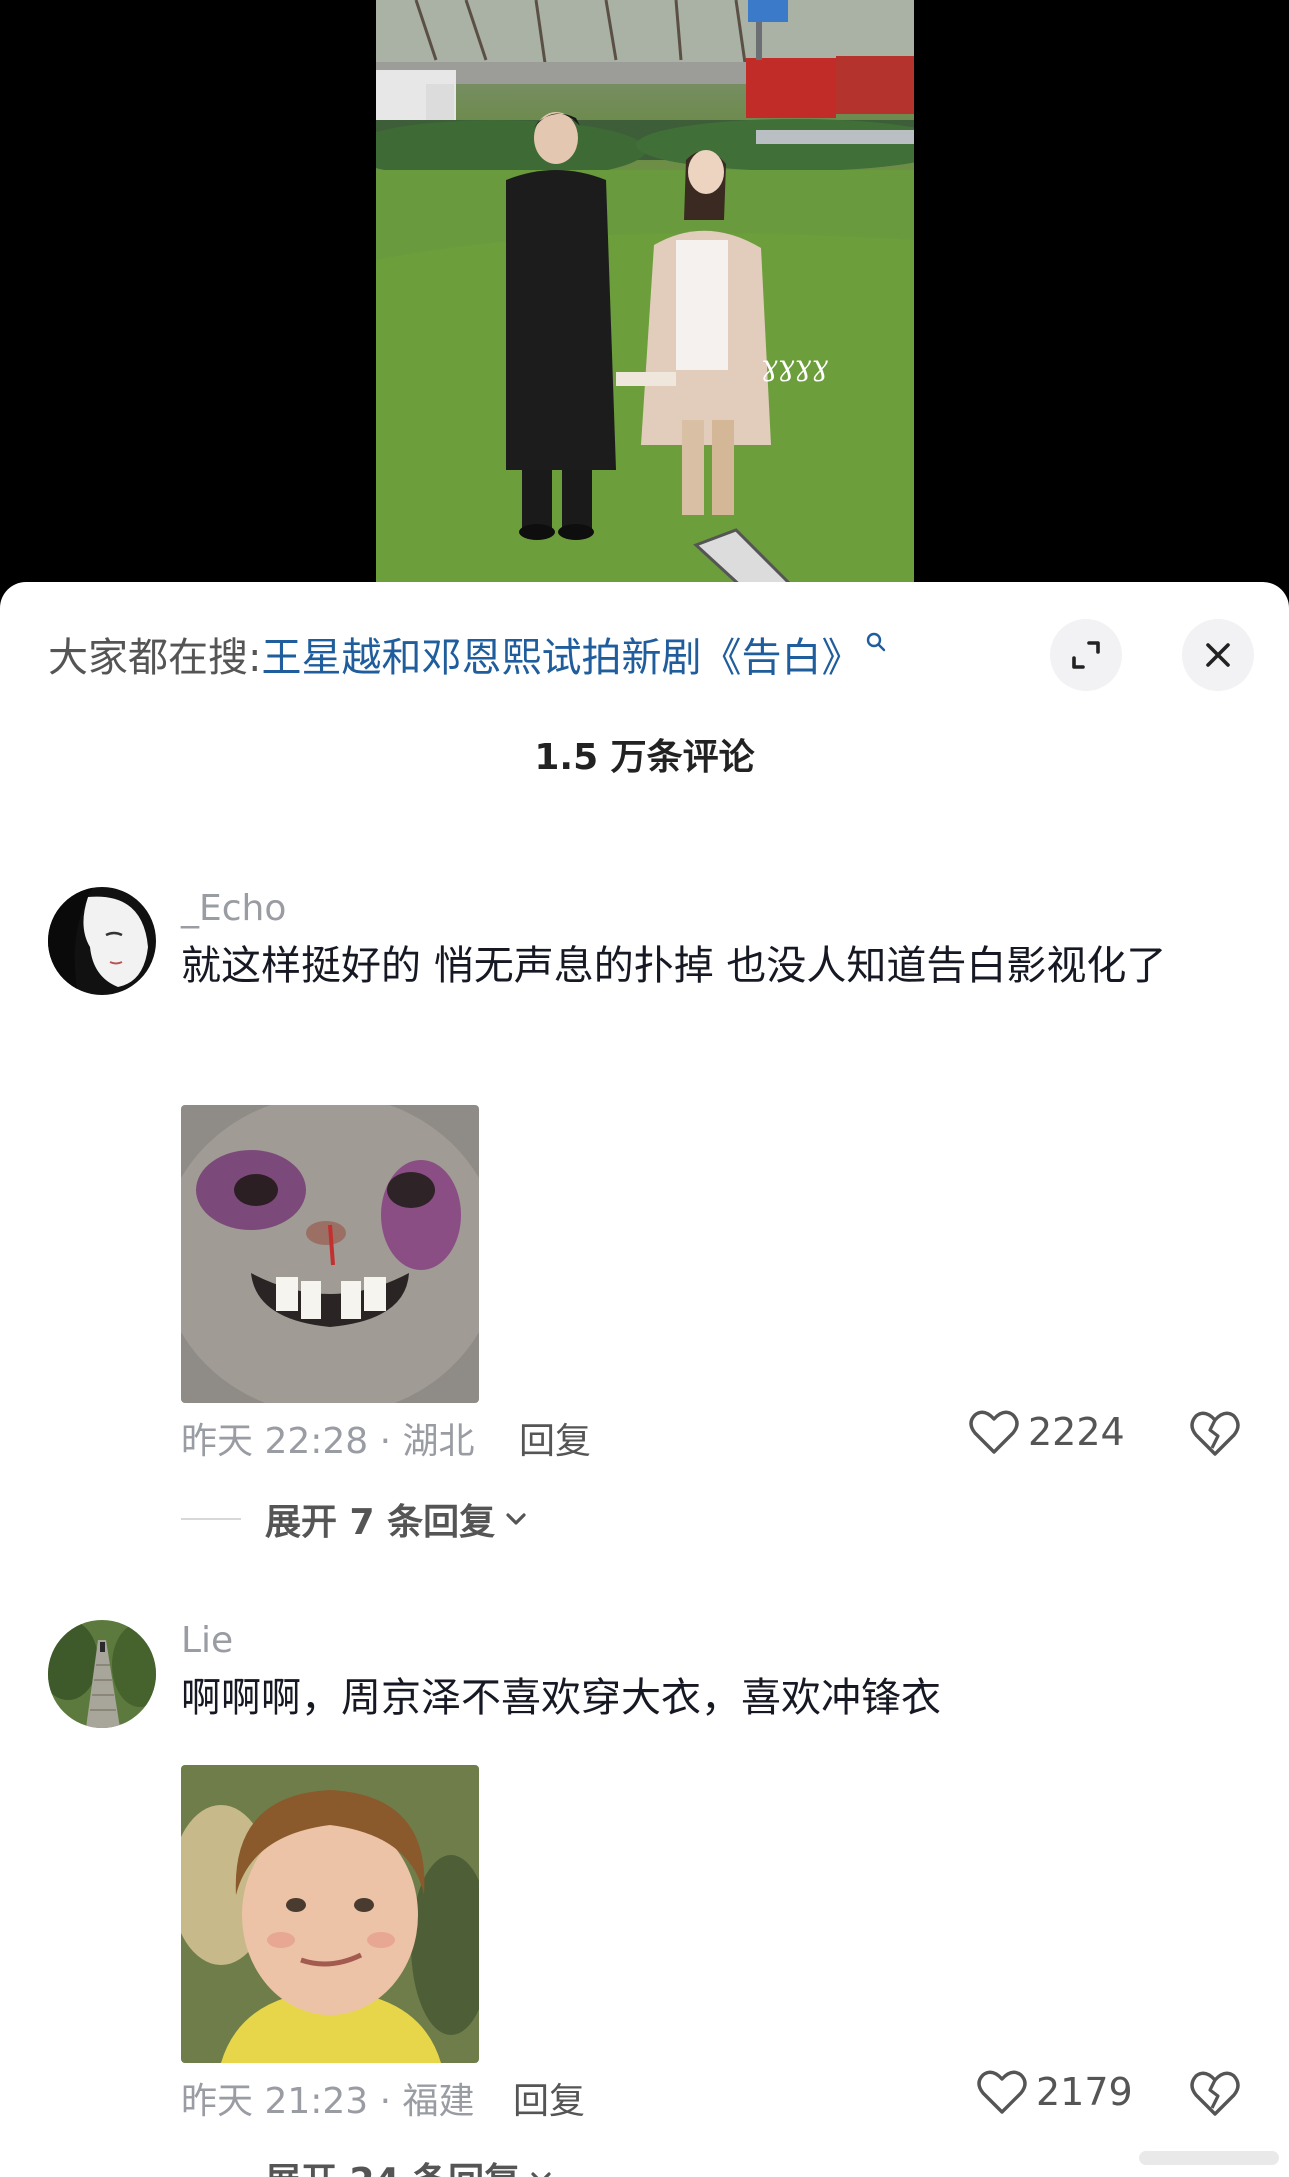 The image size is (1289, 2177). I want to click on video-overlay-text: ɣɣɣɣ, so click(794, 365).